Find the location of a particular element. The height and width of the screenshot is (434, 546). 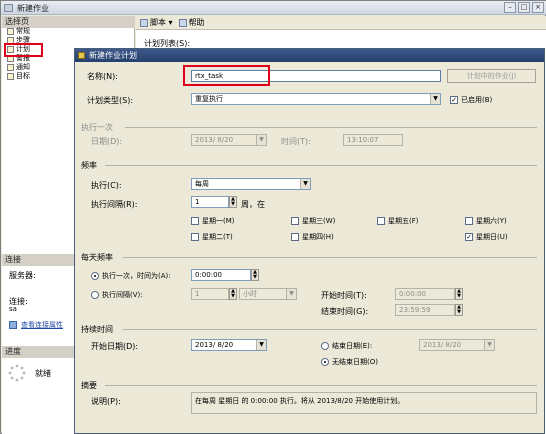

occurs-every-radio: 执行间隔(V): is located at coordinates (117, 295).